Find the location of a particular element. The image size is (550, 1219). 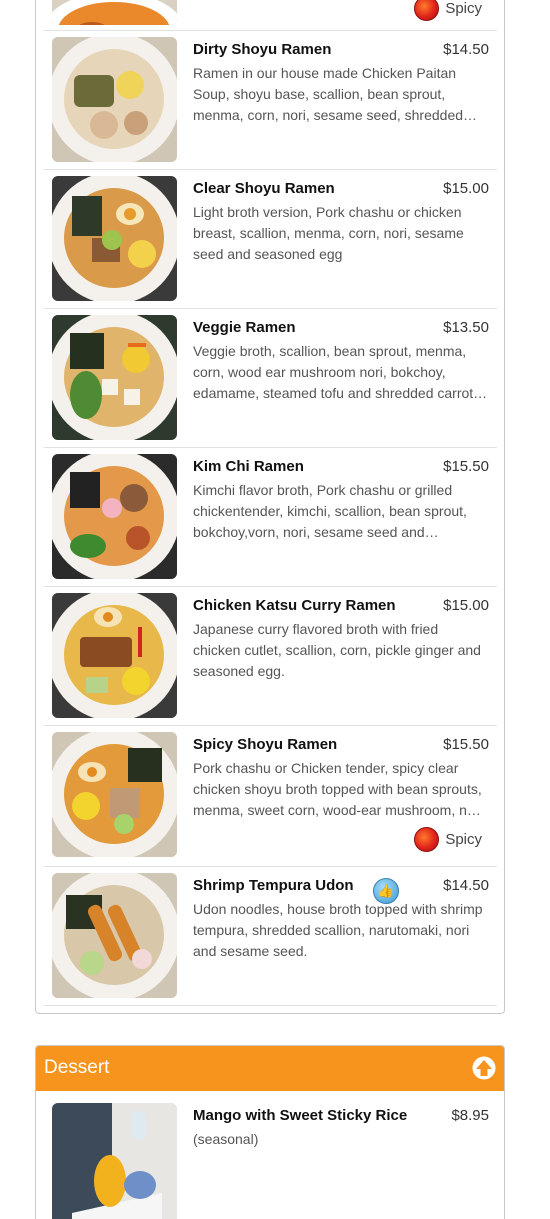

item-price: $8.95 is located at coordinates (470, 1115).